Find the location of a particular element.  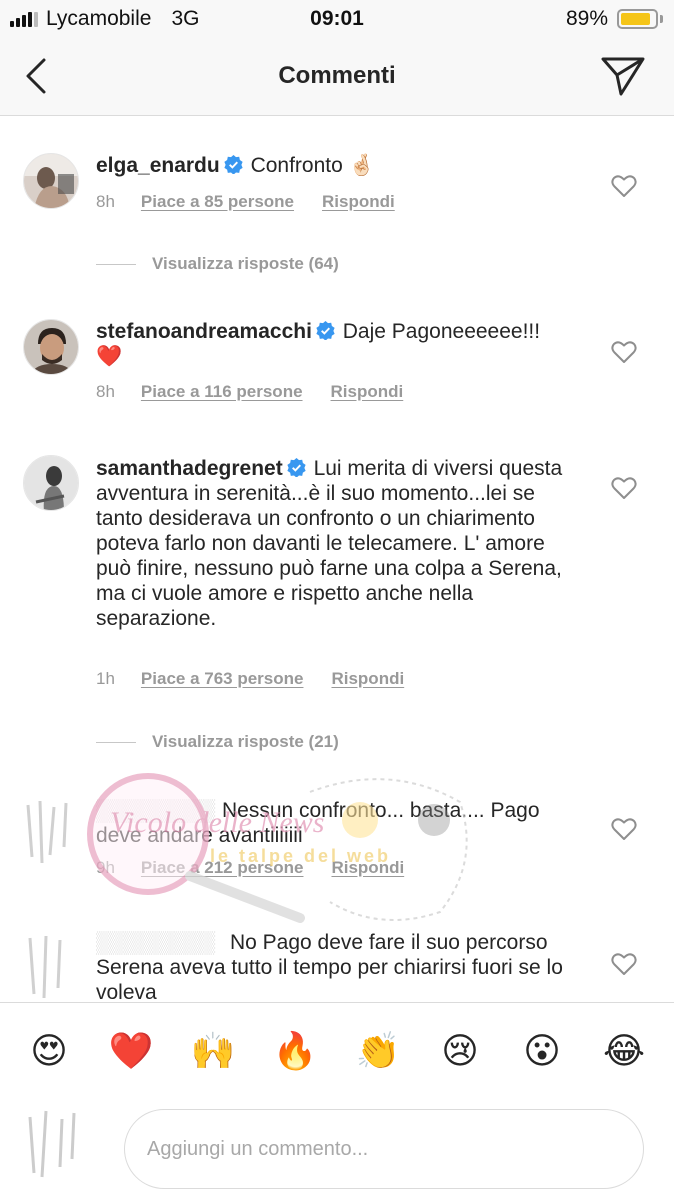

likes-link: Piace a 763 persone is located at coordinates (222, 678).